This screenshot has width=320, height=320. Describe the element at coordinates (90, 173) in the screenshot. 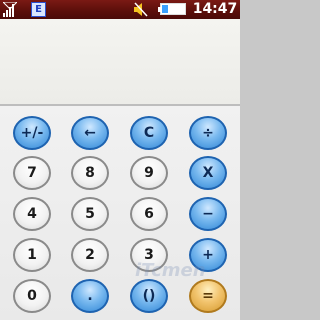

I see `digit-8-button: 8` at that location.